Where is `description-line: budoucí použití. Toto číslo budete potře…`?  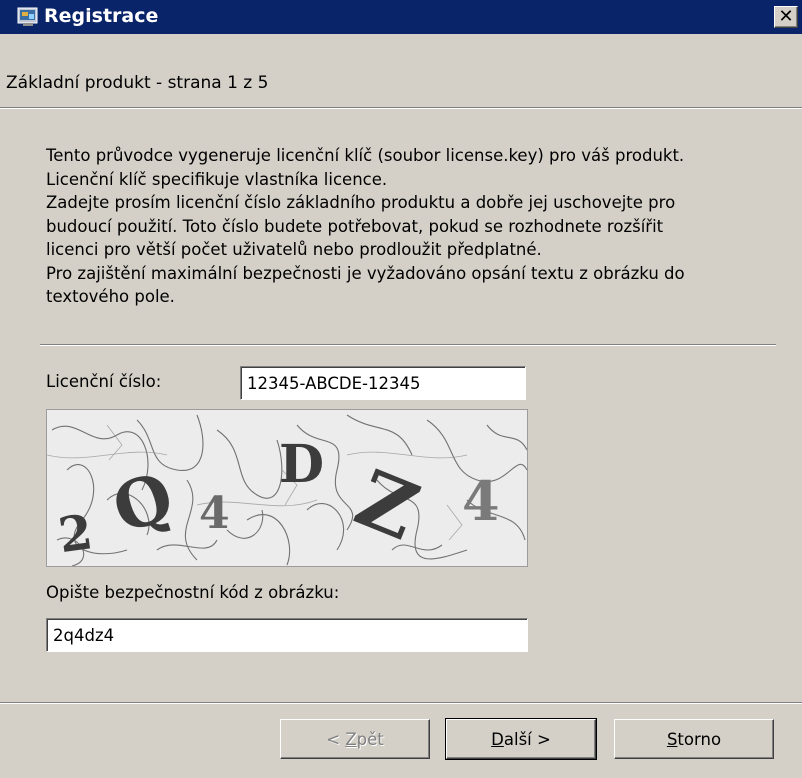
description-line: budoucí použití. Toto číslo budete potře… is located at coordinates (355, 226).